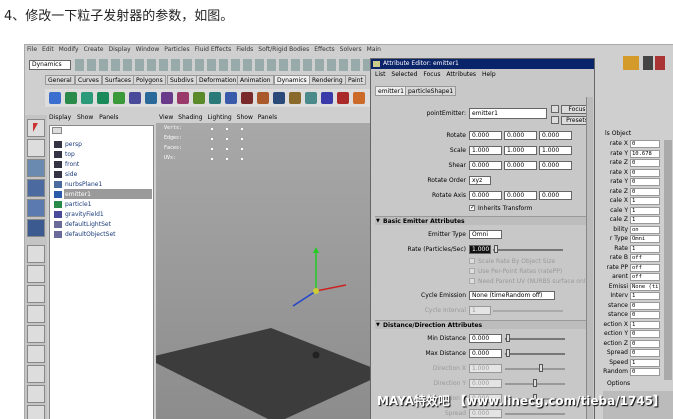 The width and height of the screenshot is (673, 419). Describe the element at coordinates (215, 98) in the screenshot. I see `field-vortex-icon` at that location.